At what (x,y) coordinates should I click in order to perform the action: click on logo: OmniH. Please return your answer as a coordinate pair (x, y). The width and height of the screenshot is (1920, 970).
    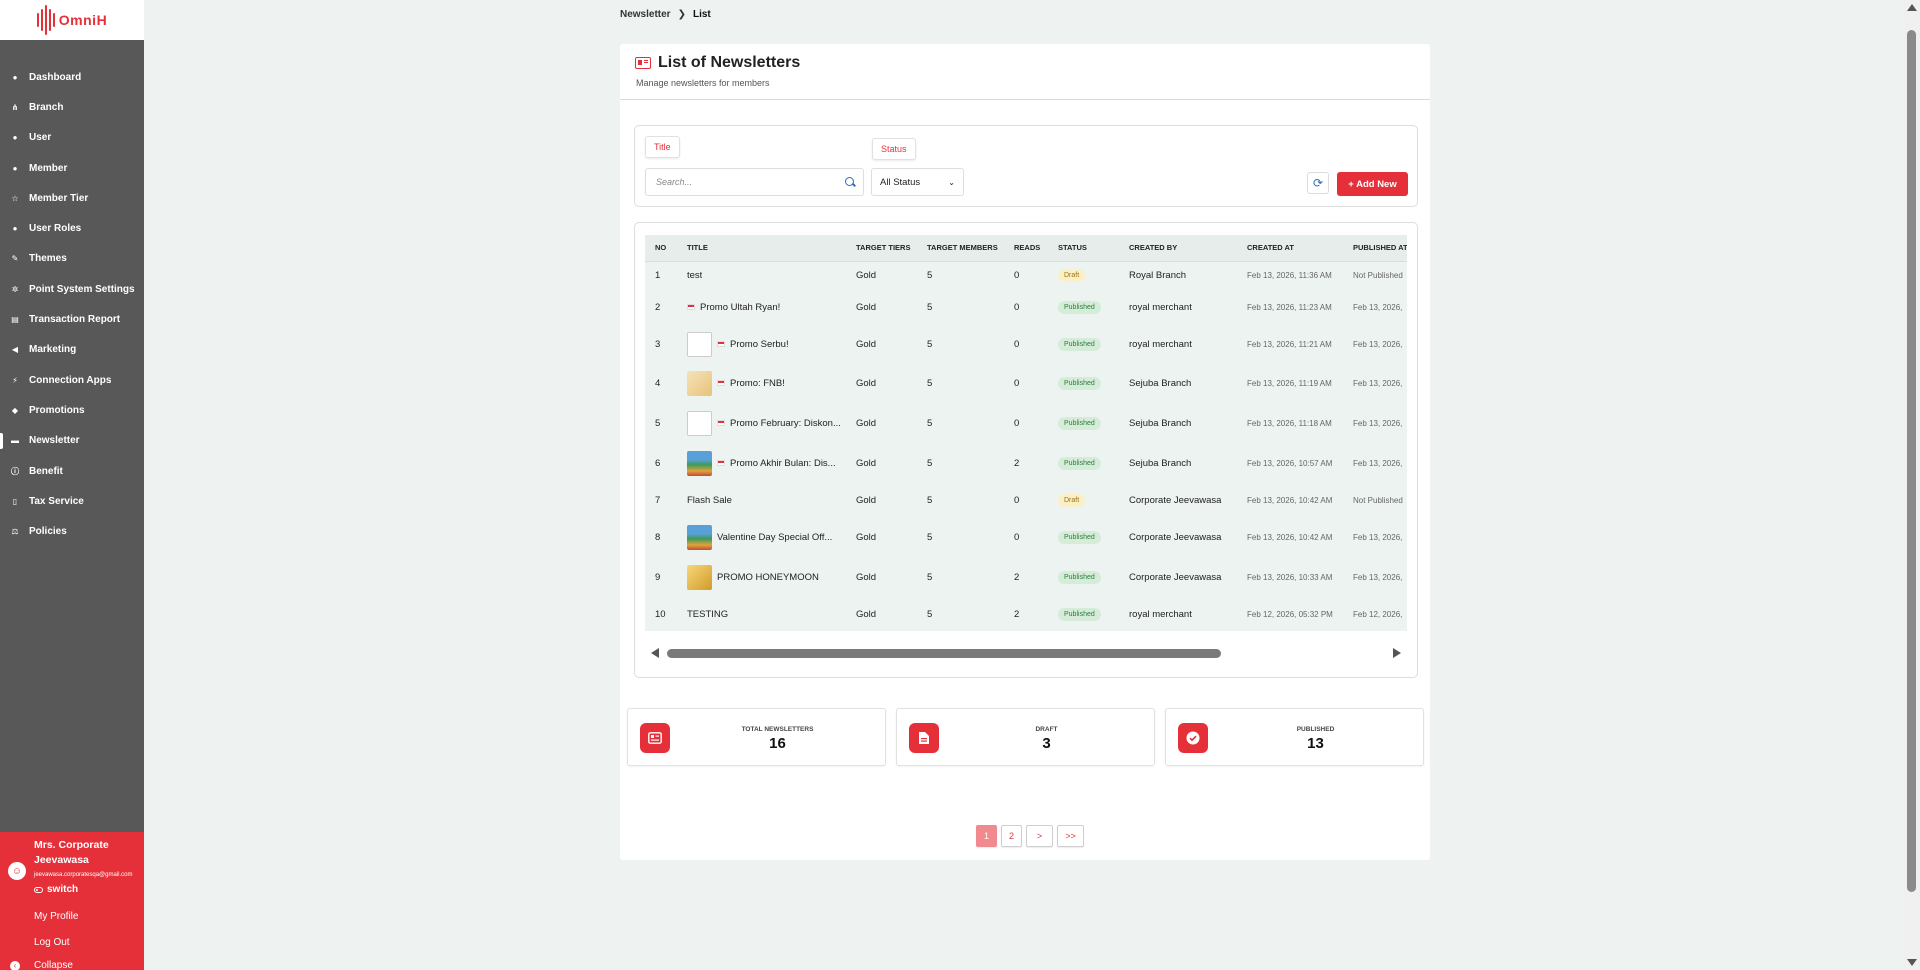
    Looking at the image, I should click on (72, 20).